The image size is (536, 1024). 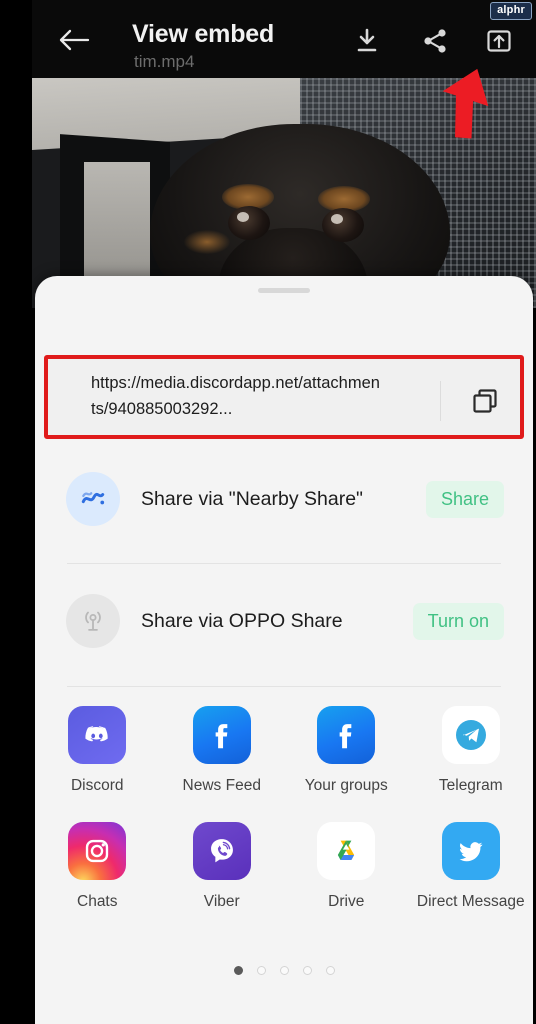 What do you see at coordinates (346, 785) in the screenshot?
I see `share-target-label: Your groups` at bounding box center [346, 785].